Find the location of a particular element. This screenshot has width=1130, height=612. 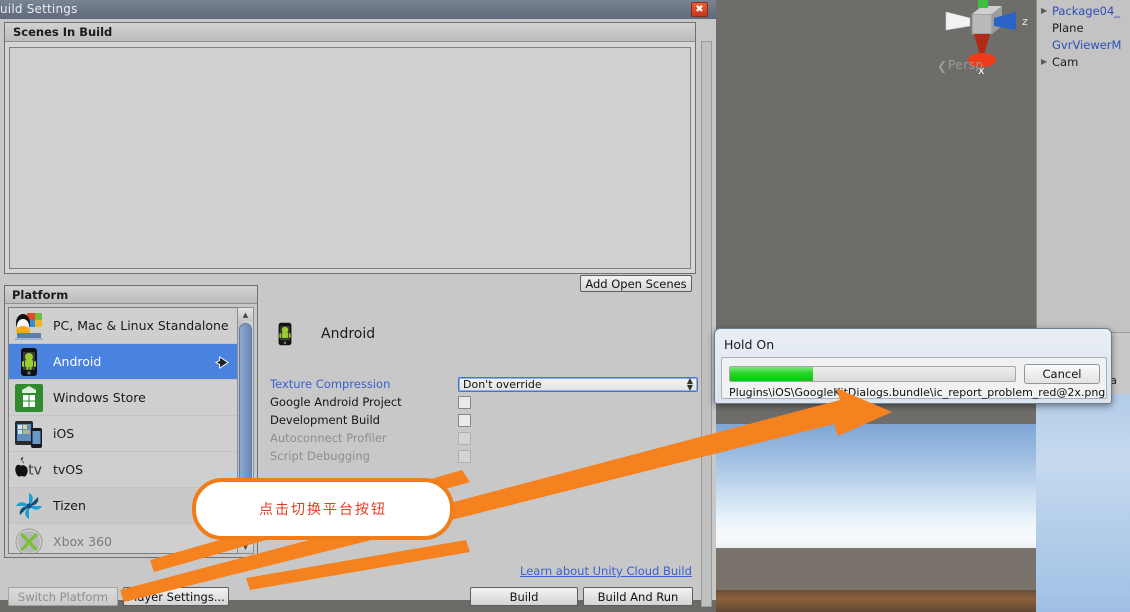

texture-compression-label: Texture Compression is located at coordinates (330, 384).